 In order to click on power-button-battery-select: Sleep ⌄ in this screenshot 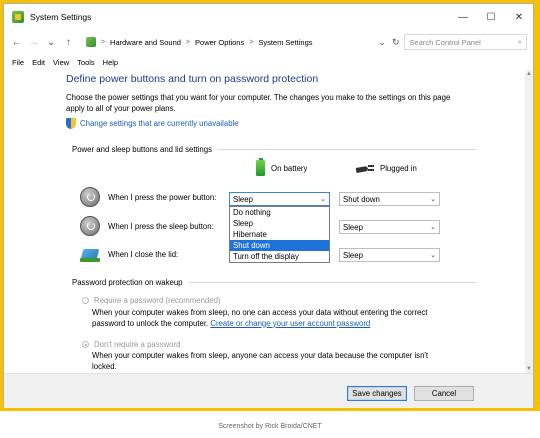, I will do `click(279, 199)`.